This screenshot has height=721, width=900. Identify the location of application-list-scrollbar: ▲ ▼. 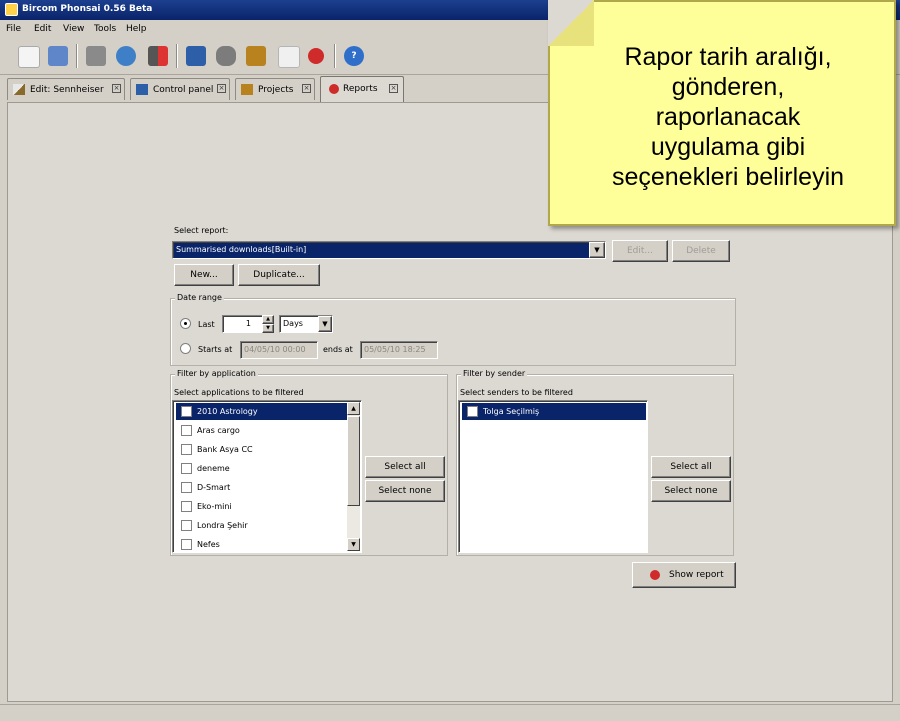
(353, 476).